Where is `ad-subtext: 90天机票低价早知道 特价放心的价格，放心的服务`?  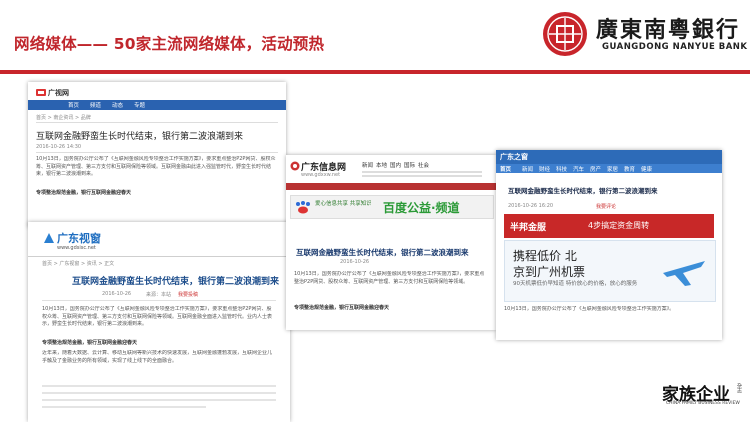
ad-subtext: 90天机票低价早知道 特价放心的价格，放心的服务 is located at coordinates (575, 284).